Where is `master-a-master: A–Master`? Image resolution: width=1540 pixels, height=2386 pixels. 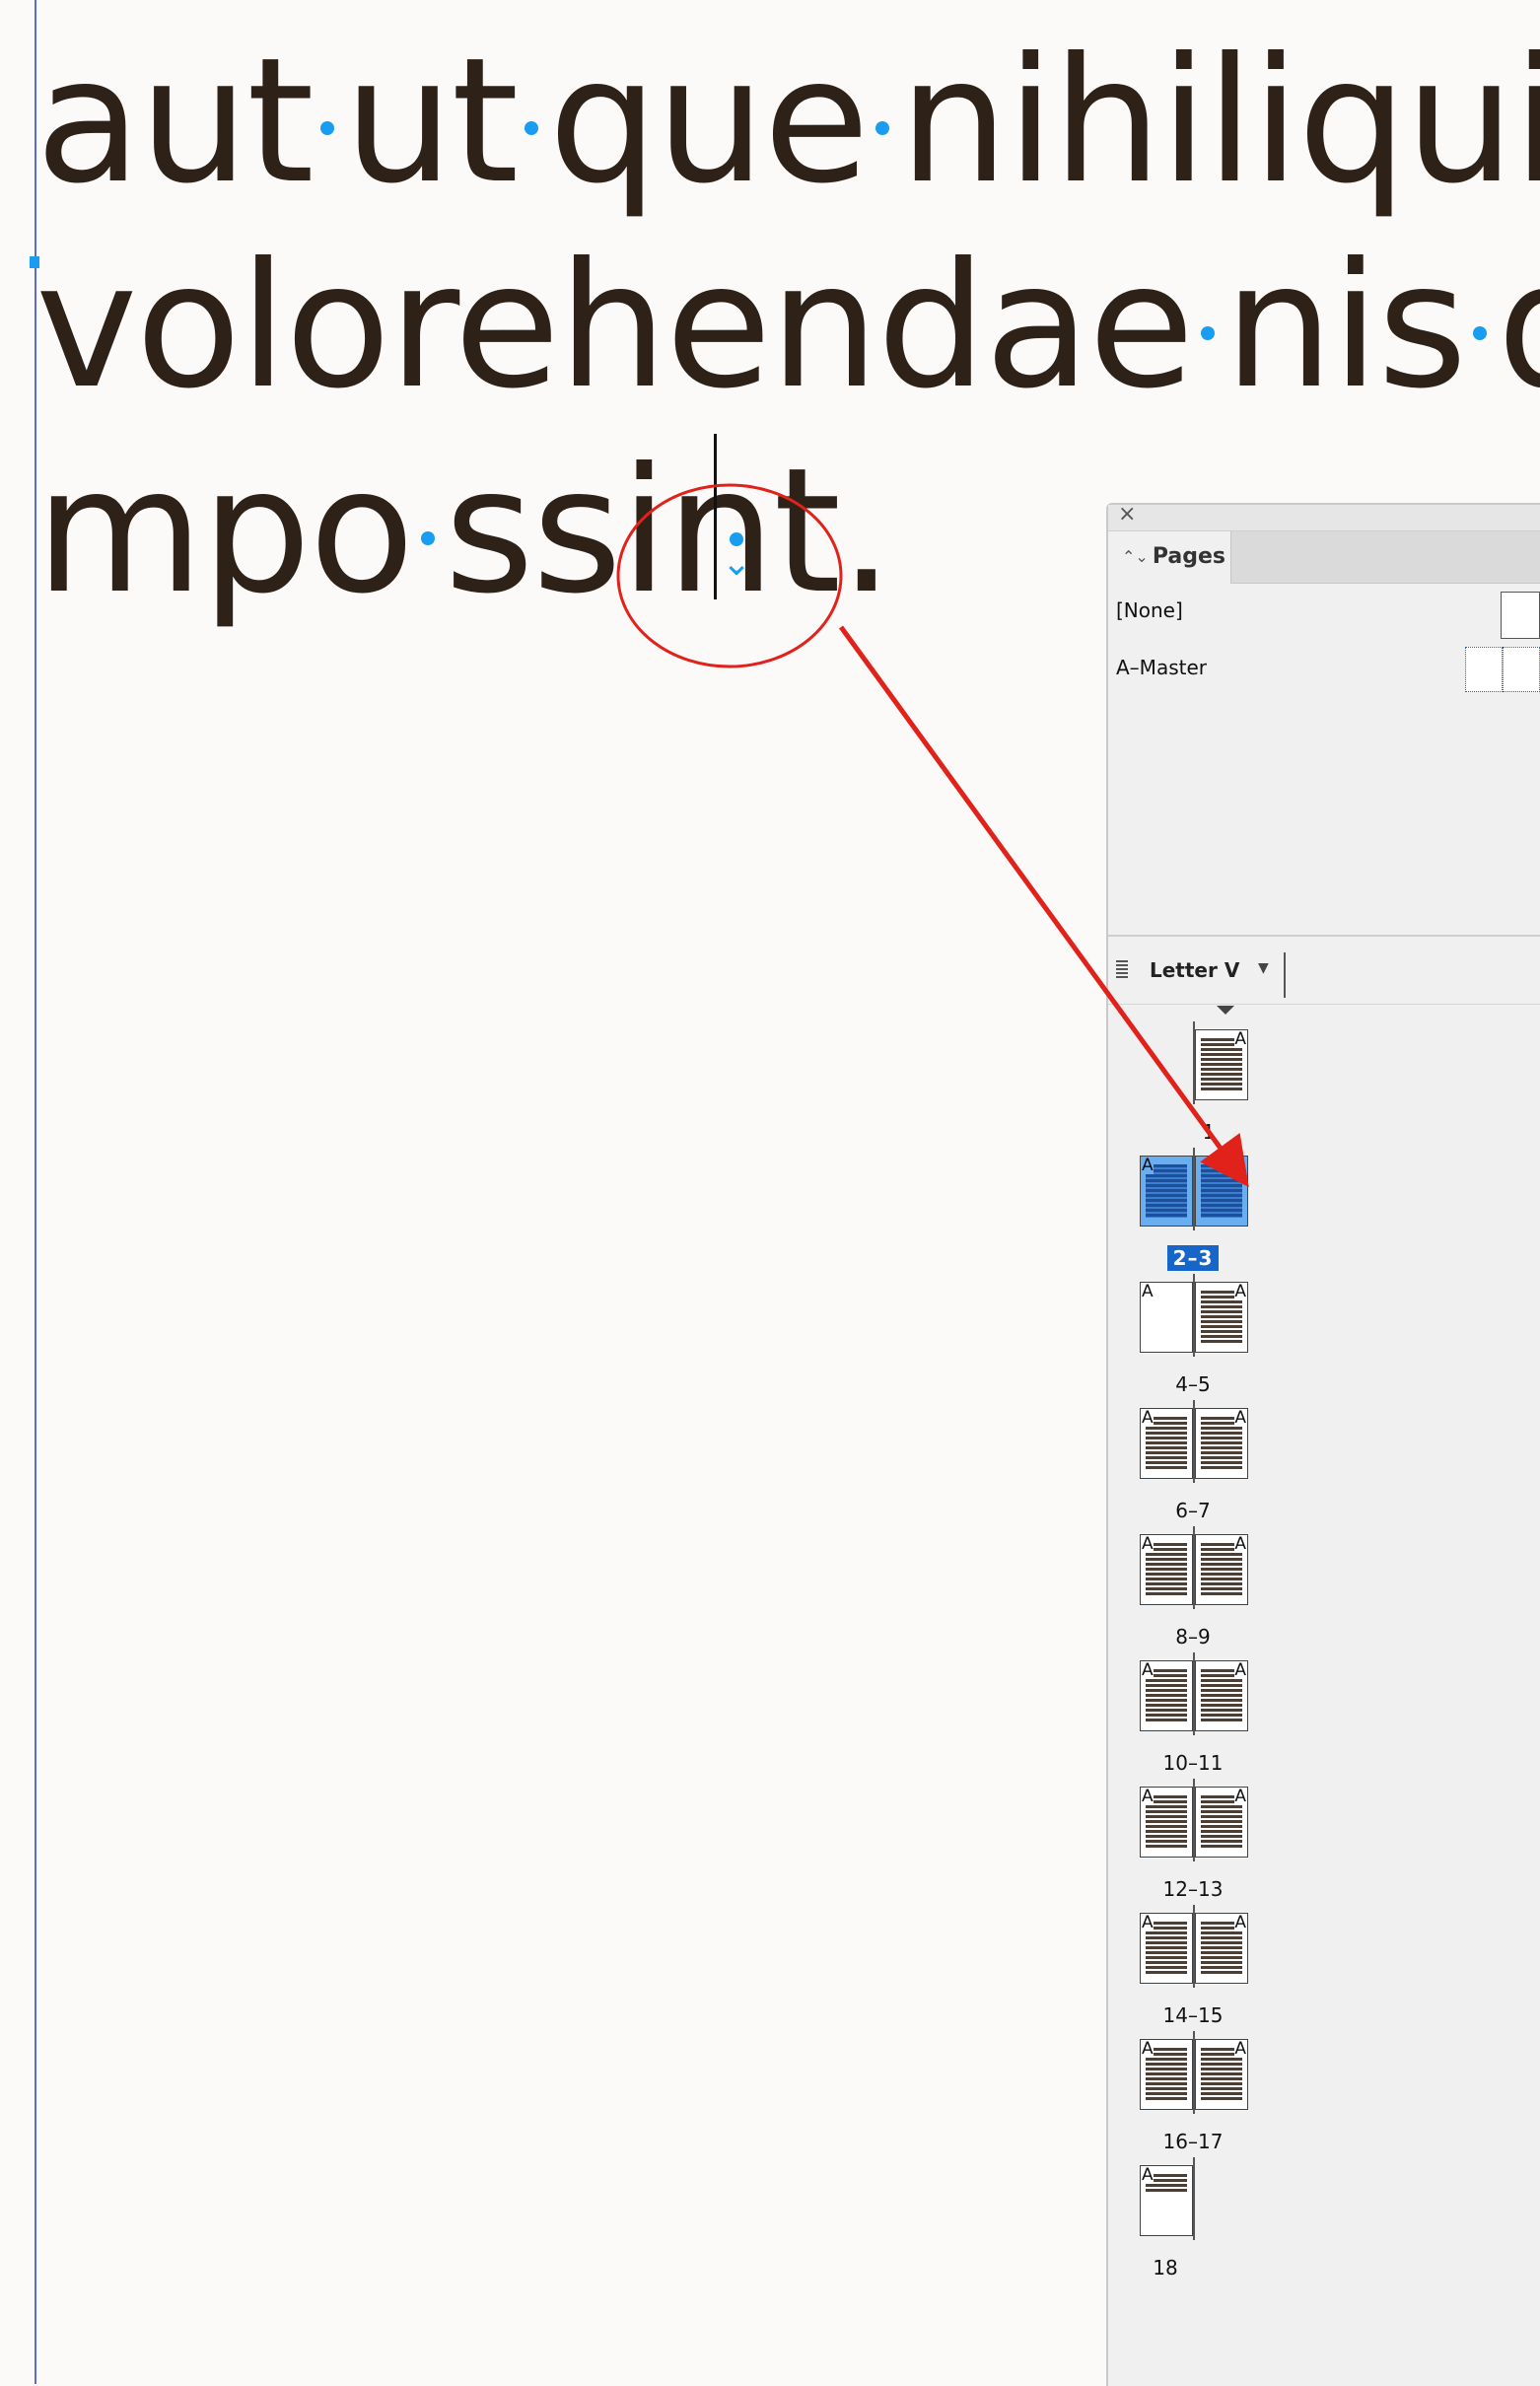 master-a-master: A–Master is located at coordinates (1161, 668).